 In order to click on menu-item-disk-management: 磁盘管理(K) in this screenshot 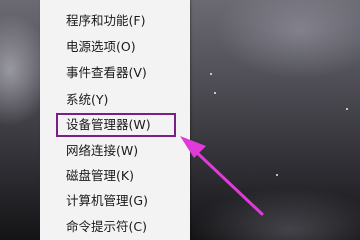, I will do `click(100, 176)`.